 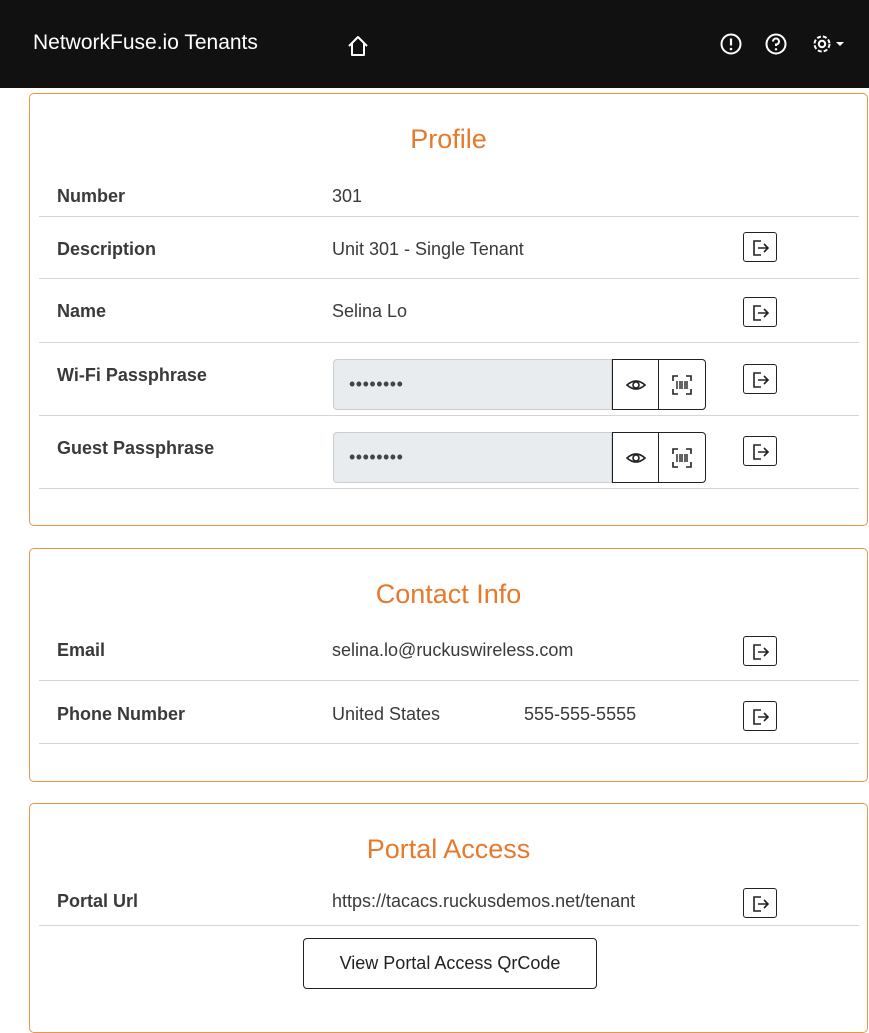 I want to click on guest-show-passphrase-button, so click(x=635, y=457).